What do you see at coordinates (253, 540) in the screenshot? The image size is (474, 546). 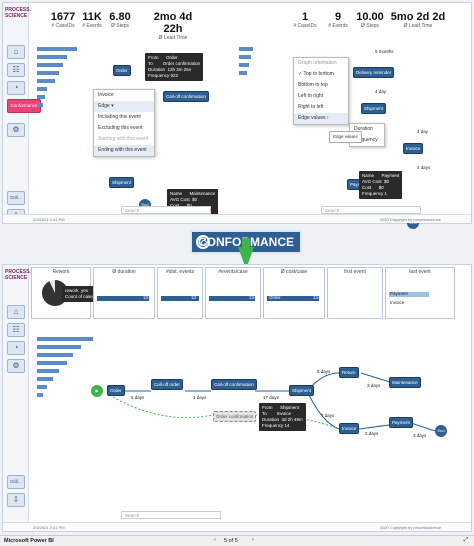 I see `next-page-button: ›` at bounding box center [253, 540].